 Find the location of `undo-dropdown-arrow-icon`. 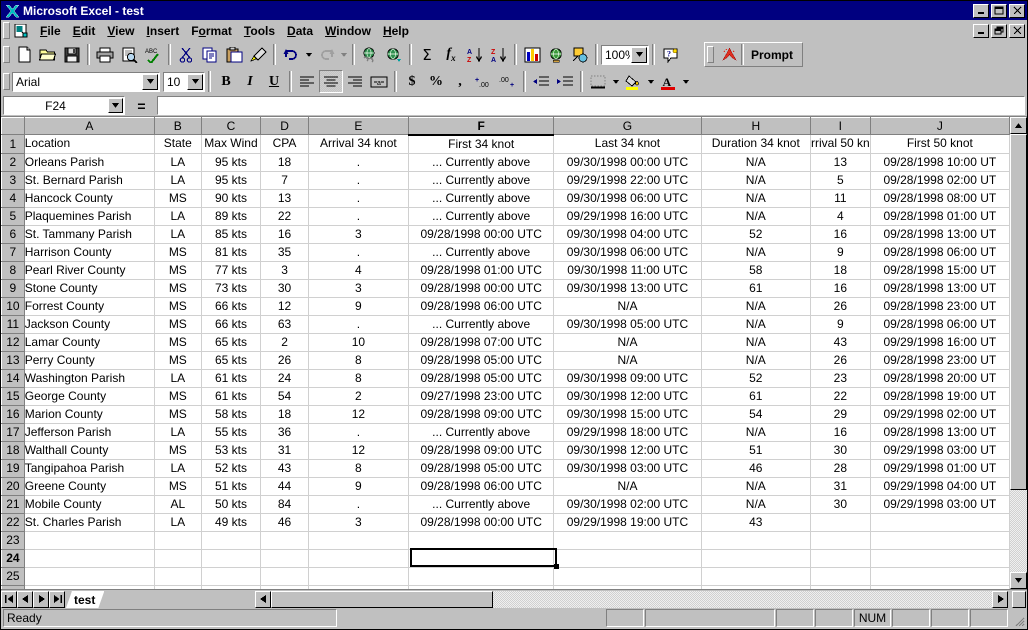

undo-dropdown-arrow-icon is located at coordinates (308, 54).